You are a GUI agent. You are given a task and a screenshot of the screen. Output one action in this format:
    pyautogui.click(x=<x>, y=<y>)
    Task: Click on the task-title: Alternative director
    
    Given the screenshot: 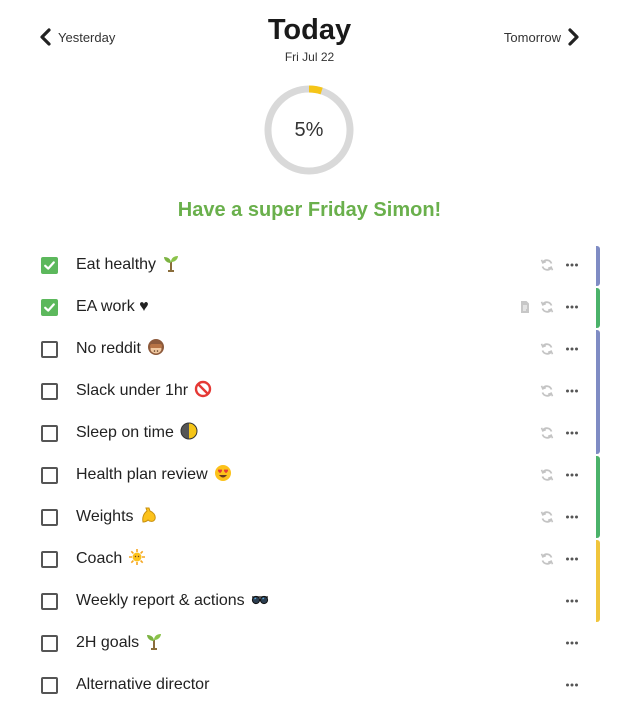 What is the action you would take?
    pyautogui.click(x=143, y=684)
    